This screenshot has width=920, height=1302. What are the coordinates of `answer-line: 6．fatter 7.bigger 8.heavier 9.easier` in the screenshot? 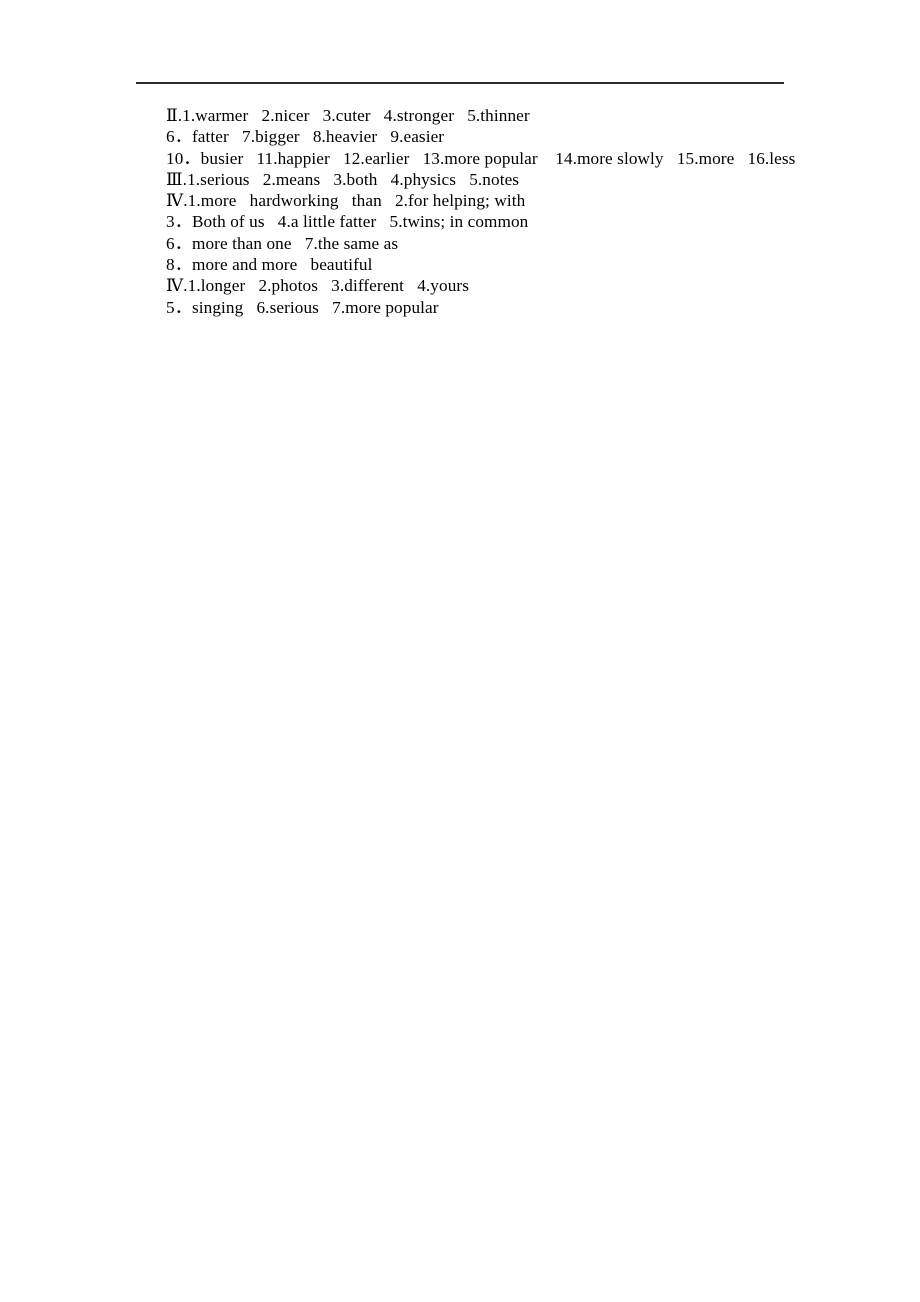 It's located at (305, 137).